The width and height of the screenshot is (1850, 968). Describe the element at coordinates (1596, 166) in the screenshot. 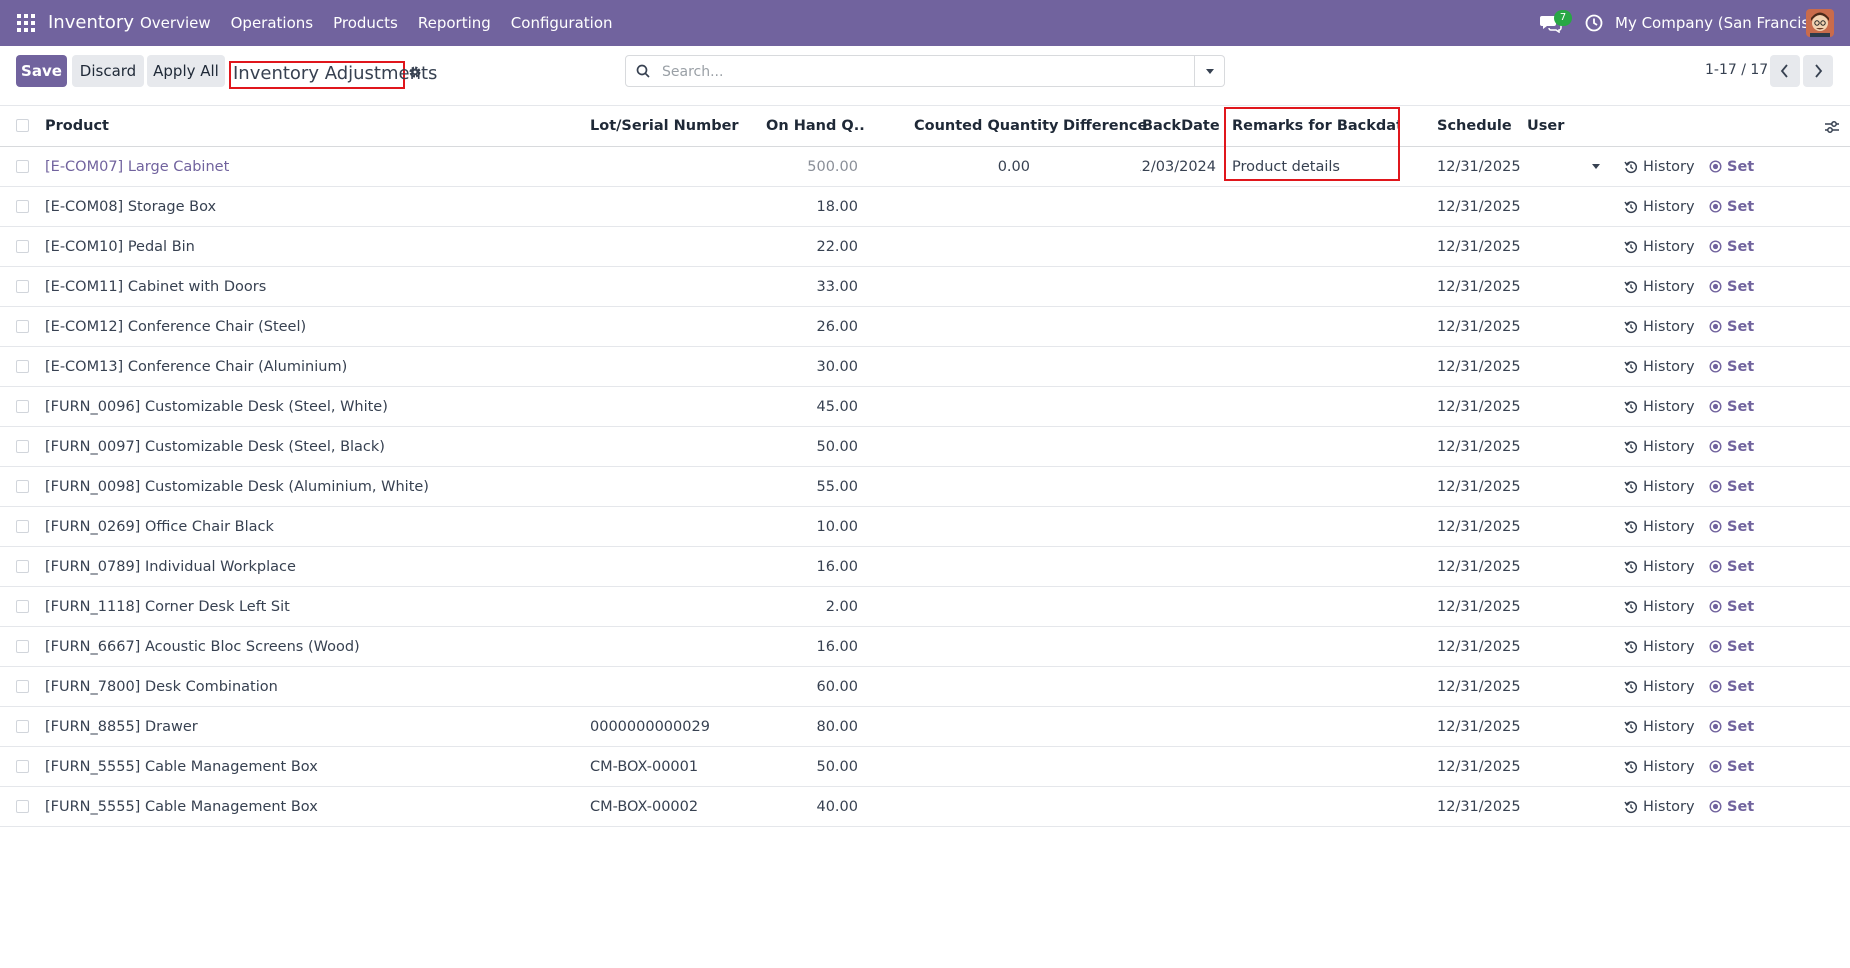

I see `caret-down-icon` at that location.